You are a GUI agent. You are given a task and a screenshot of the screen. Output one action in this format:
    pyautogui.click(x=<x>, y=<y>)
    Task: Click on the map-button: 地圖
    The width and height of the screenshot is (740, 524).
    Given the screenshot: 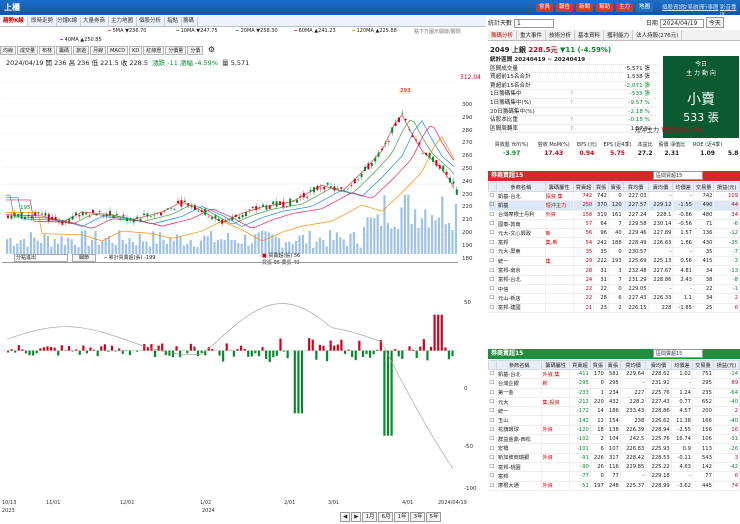 What is the action you would take?
    pyautogui.click(x=645, y=7)
    